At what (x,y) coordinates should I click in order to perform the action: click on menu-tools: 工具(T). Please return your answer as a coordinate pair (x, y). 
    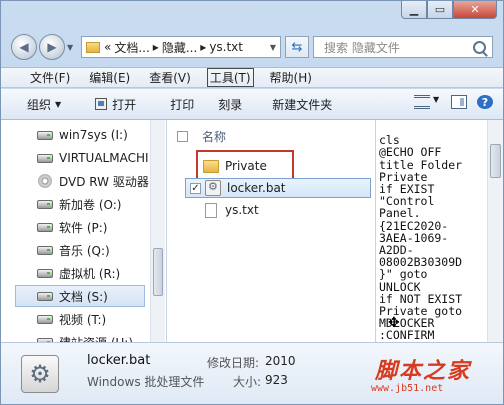
    Looking at the image, I should click on (230, 77).